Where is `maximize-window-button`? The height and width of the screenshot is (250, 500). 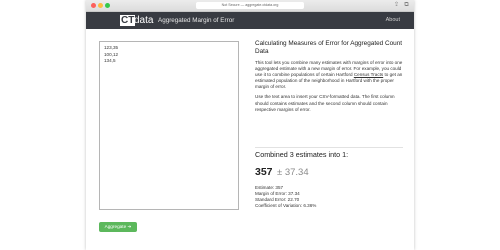 maximize-window-button is located at coordinates (107, 5).